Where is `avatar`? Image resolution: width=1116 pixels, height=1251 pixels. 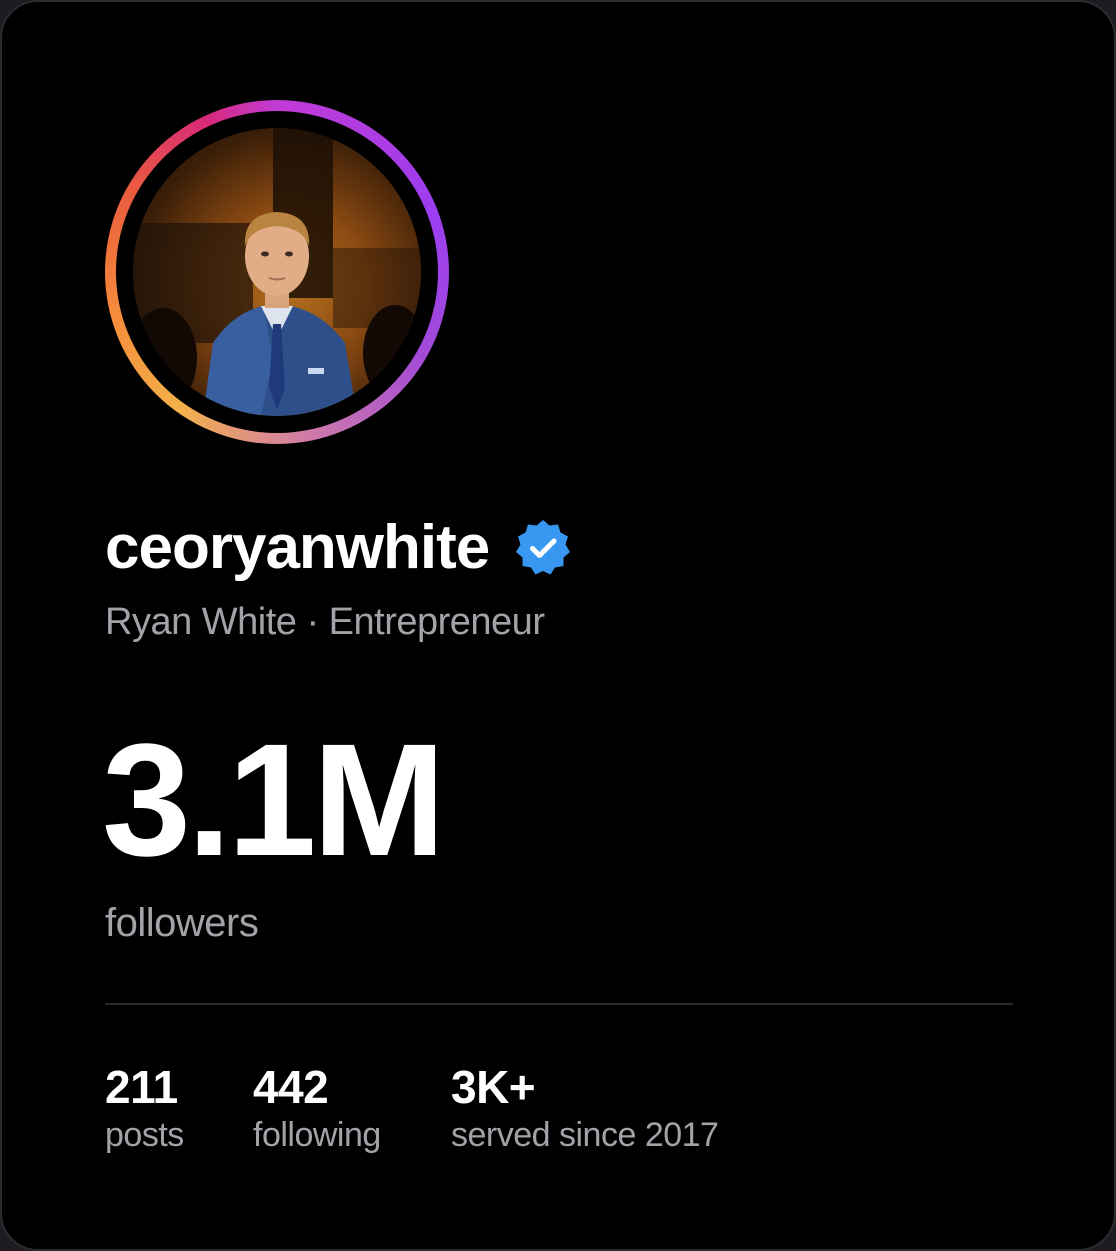
avatar is located at coordinates (277, 272).